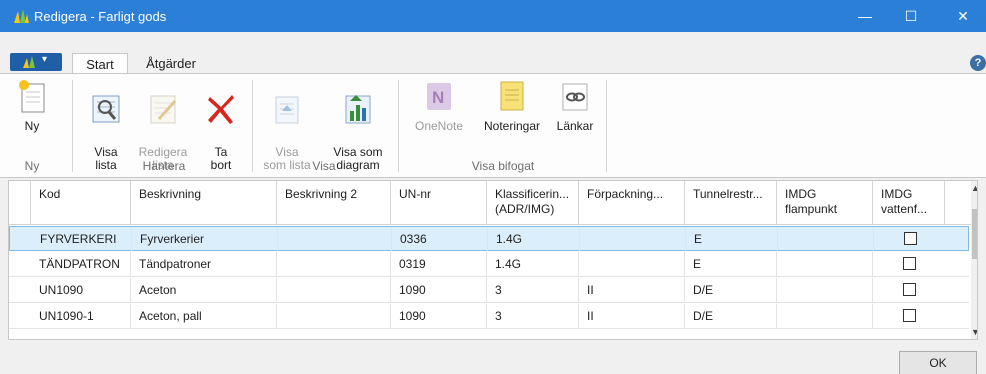  I want to click on row-selector-header, so click(20, 203).